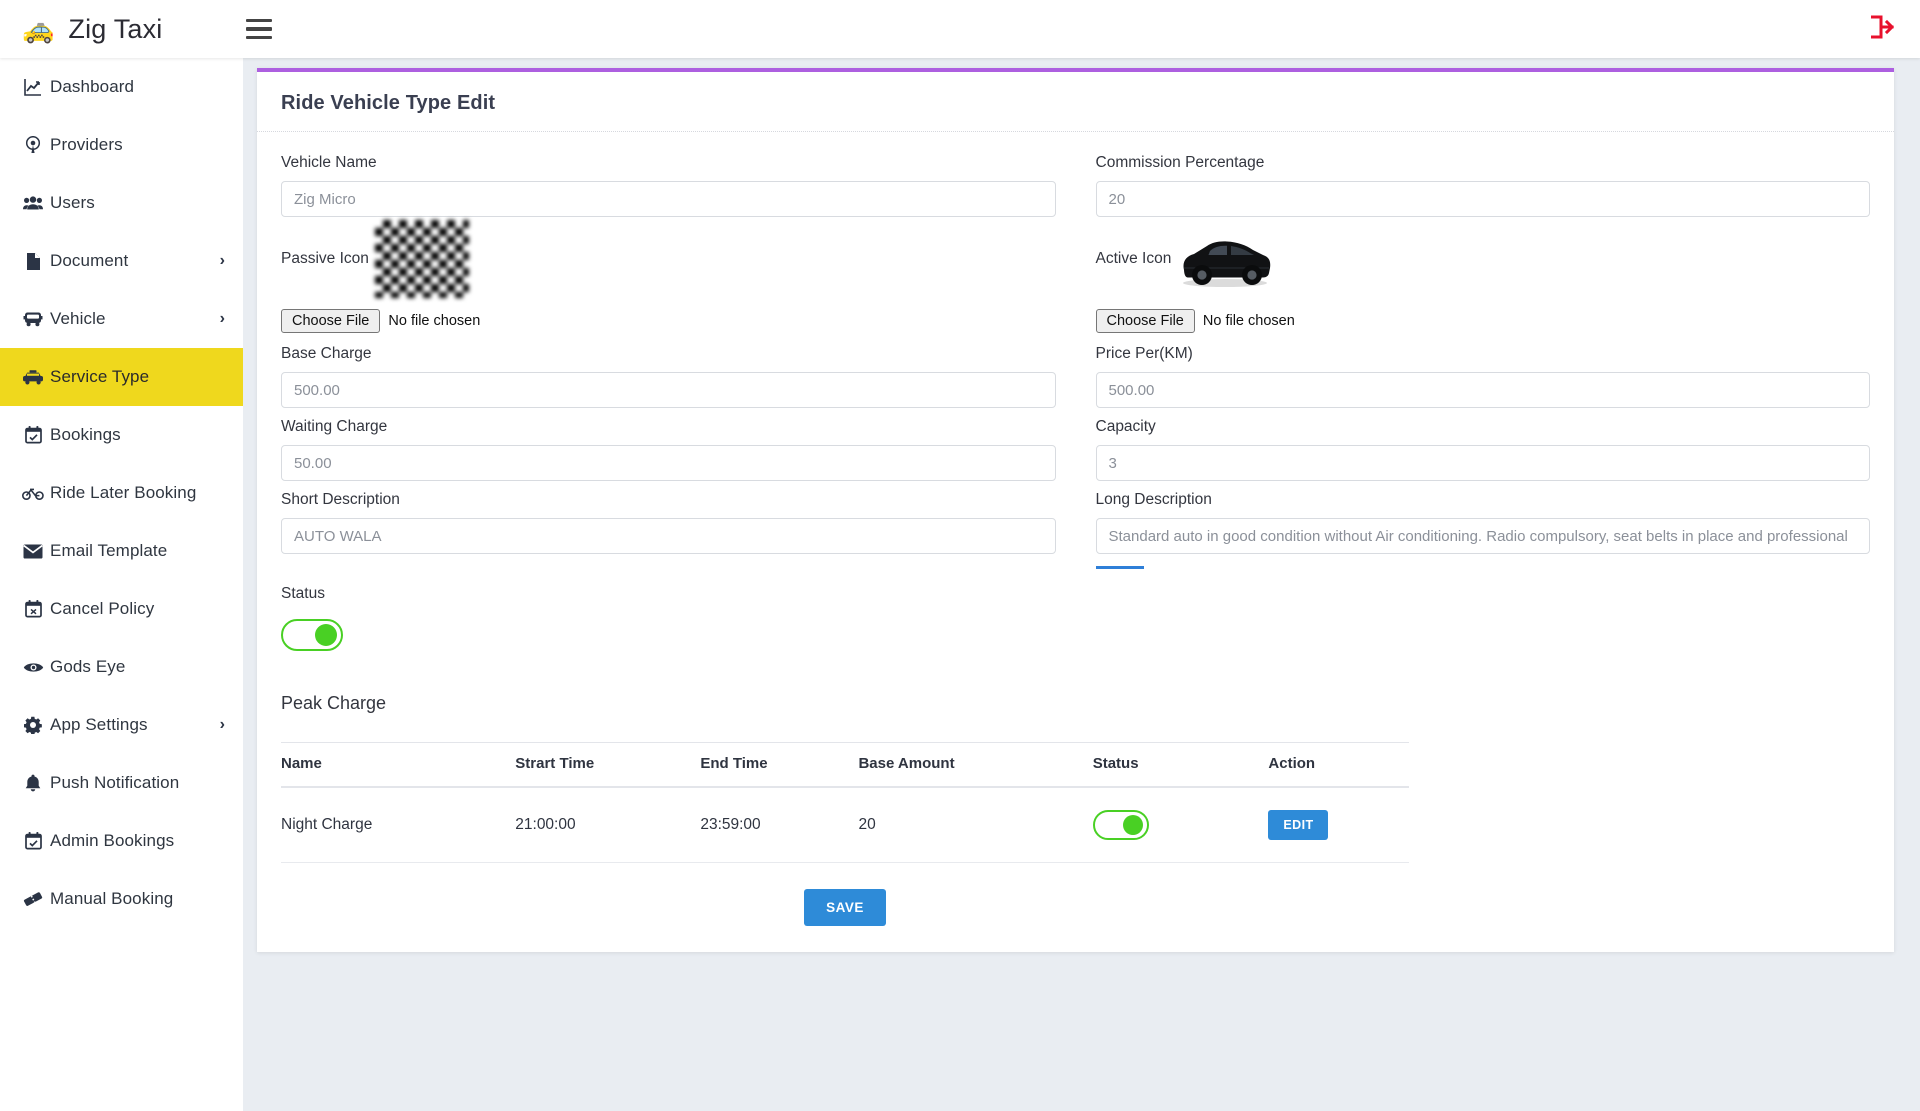 This screenshot has width=1920, height=1111. Describe the element at coordinates (121, 899) in the screenshot. I see `sidebar-item-manual-booking: Manual Booking` at that location.